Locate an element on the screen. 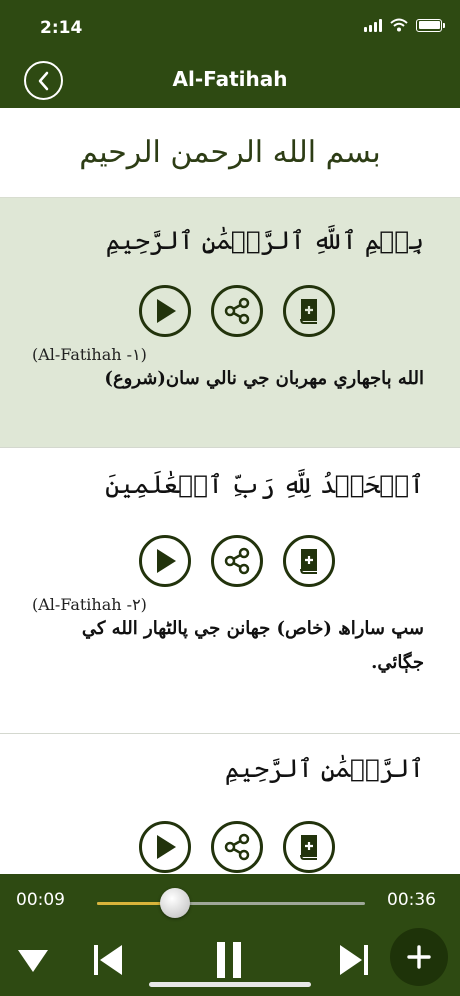  next-button is located at coordinates (354, 960).